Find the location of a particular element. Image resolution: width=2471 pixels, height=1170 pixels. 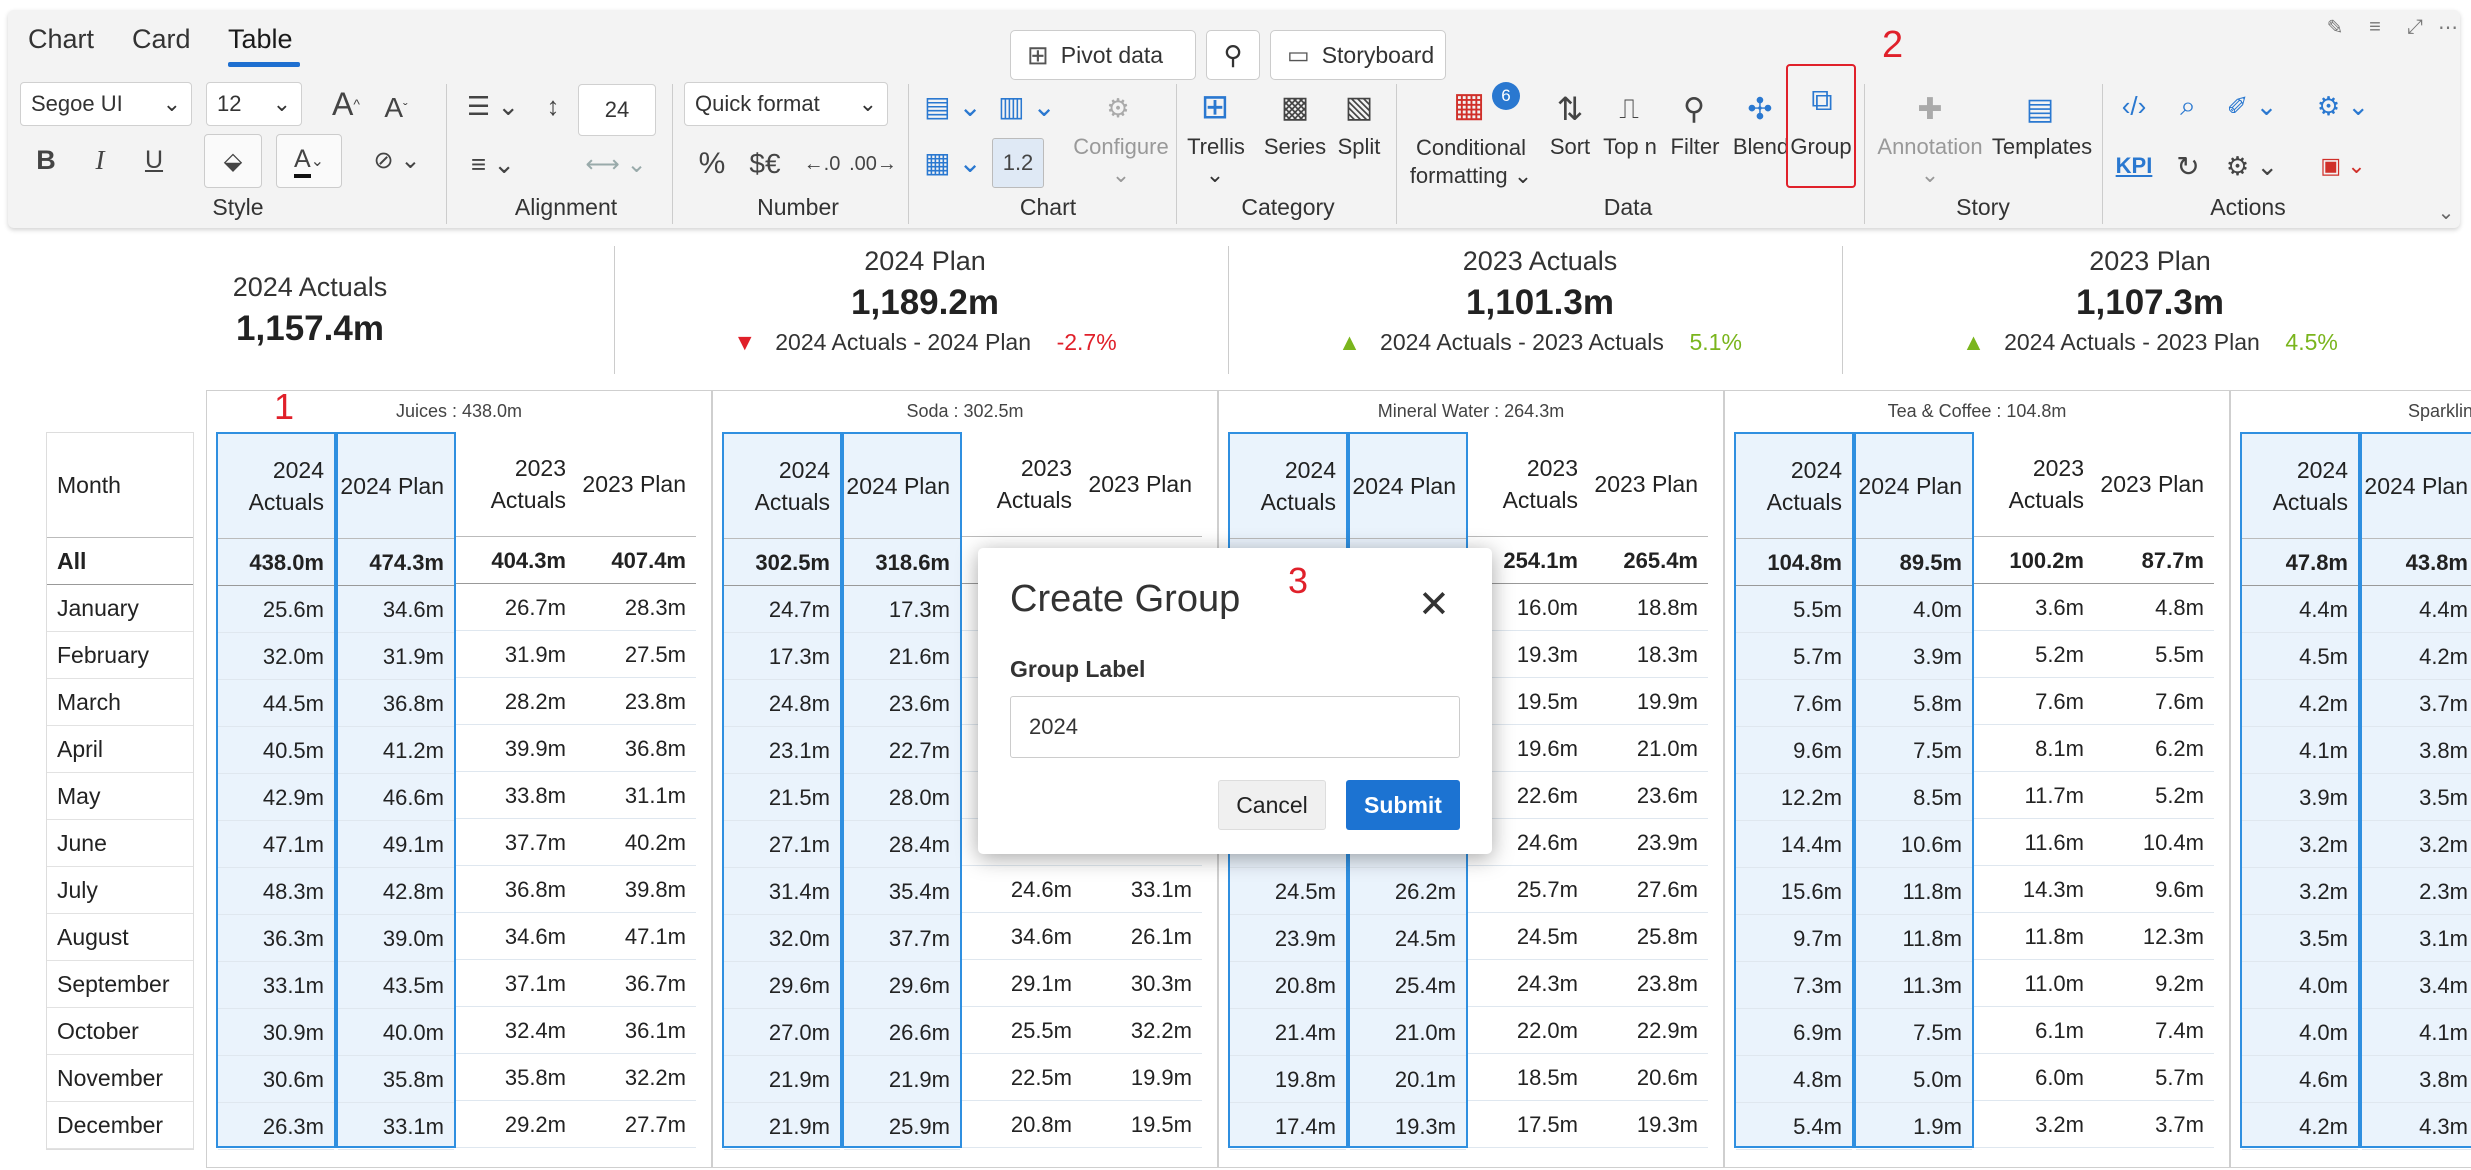

table-cell: 1.9m is located at coordinates (1914, 1126).